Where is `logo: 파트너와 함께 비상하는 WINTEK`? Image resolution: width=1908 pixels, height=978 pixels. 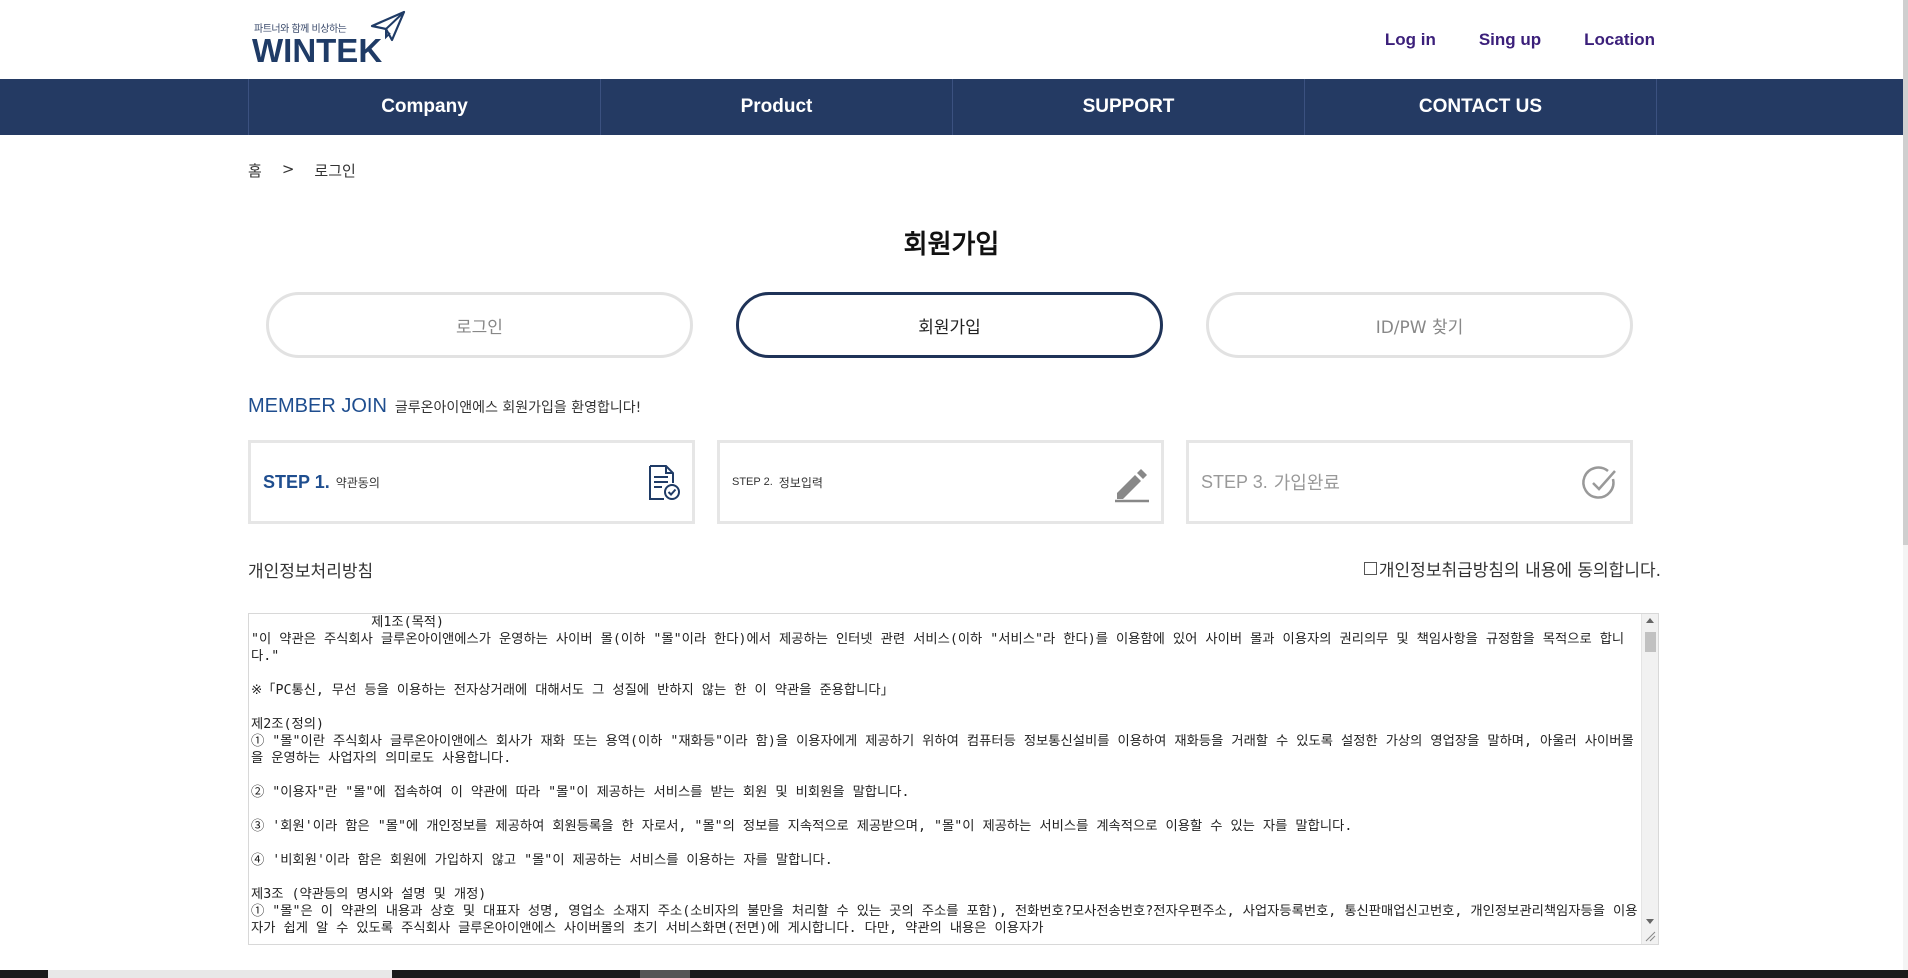
logo: 파트너와 함께 비상하는 WINTEK is located at coordinates (329, 39).